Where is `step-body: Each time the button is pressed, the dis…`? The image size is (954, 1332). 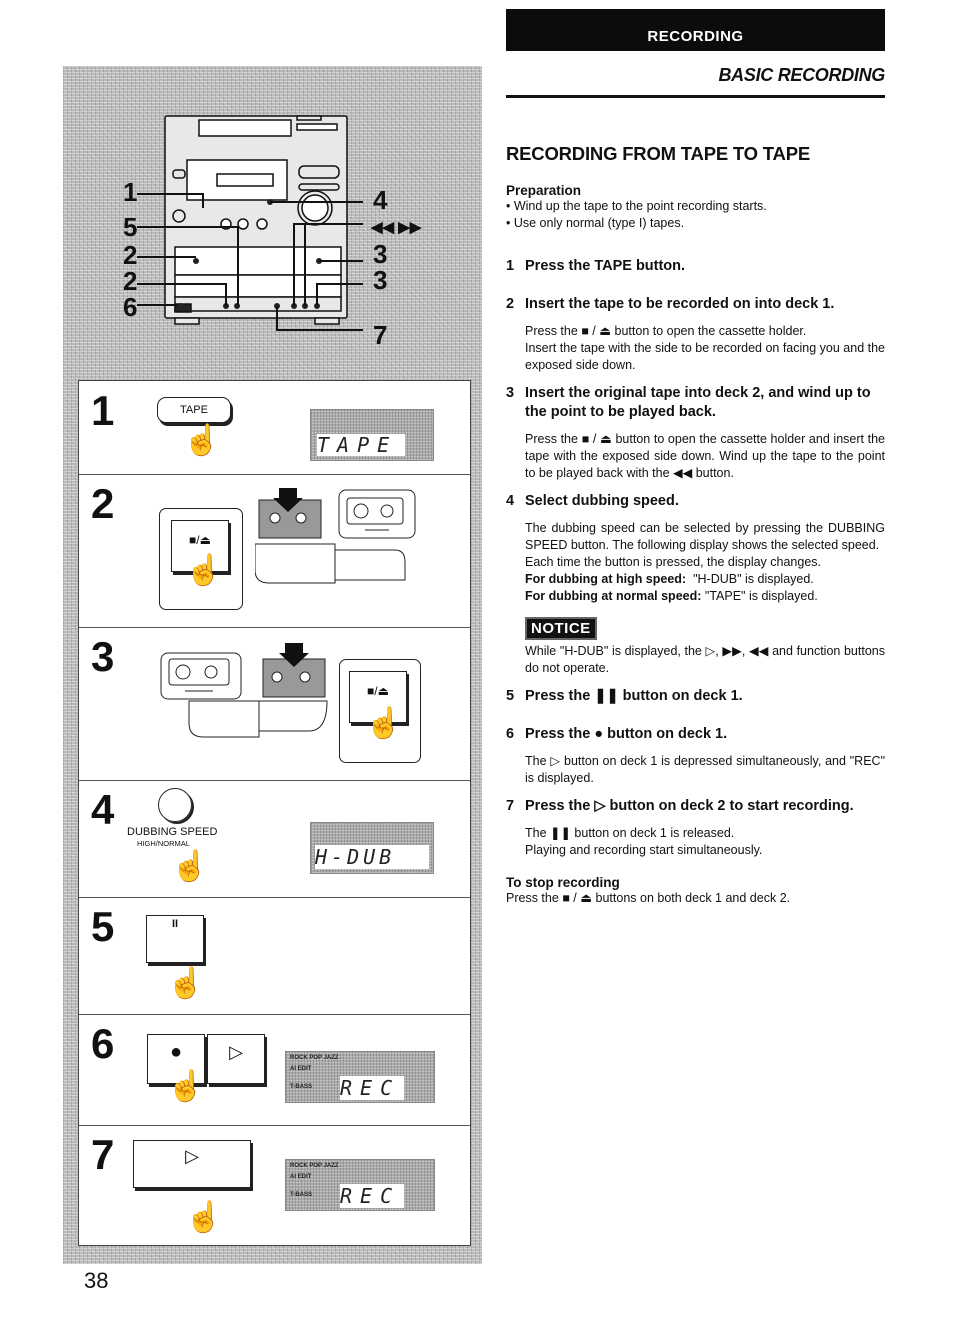
step-body: Each time the button is pressed, the dis… is located at coordinates (673, 562).